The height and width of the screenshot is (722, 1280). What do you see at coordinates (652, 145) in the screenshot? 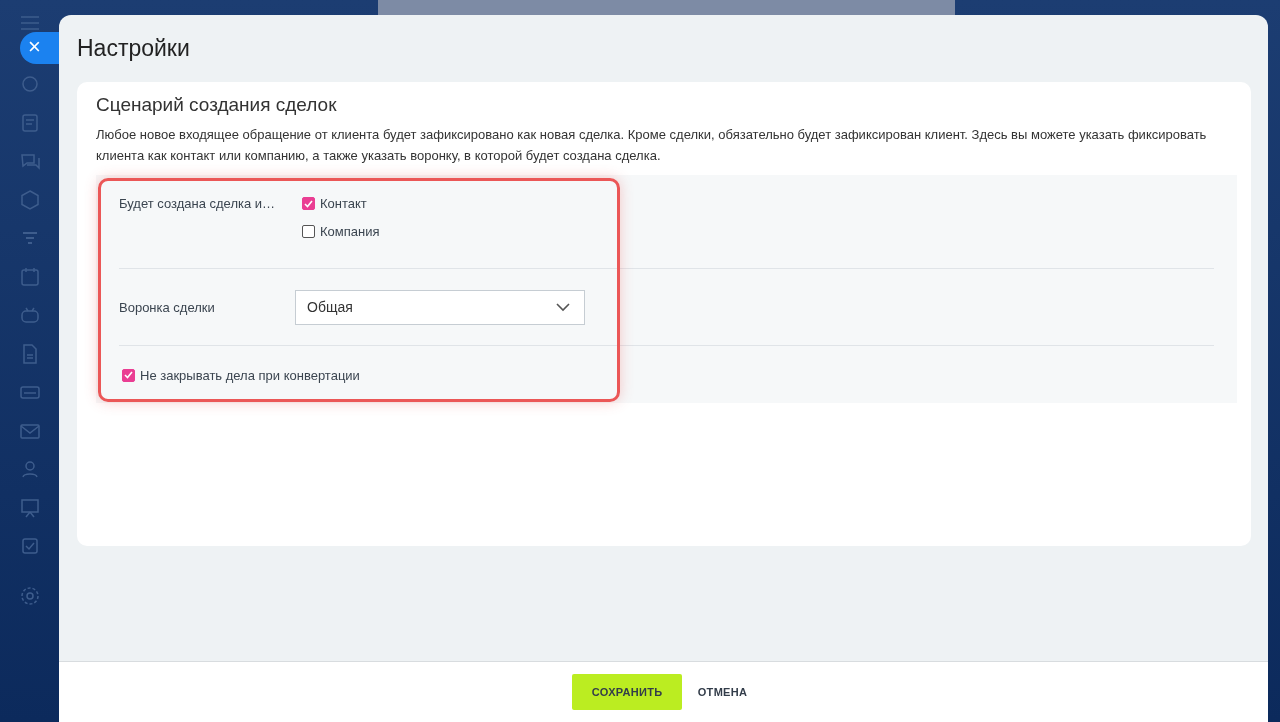
I see `description: Любое новое входящее обращение от клиента будет зафиксировано как новая сделка. Кроме сделки, обязательно будет зафиксирован клиент. Здесь вы можете указать фиксировать клиента как контакт или компанию, а также указать воронку, в которой будет создана сделка.` at bounding box center [652, 145].